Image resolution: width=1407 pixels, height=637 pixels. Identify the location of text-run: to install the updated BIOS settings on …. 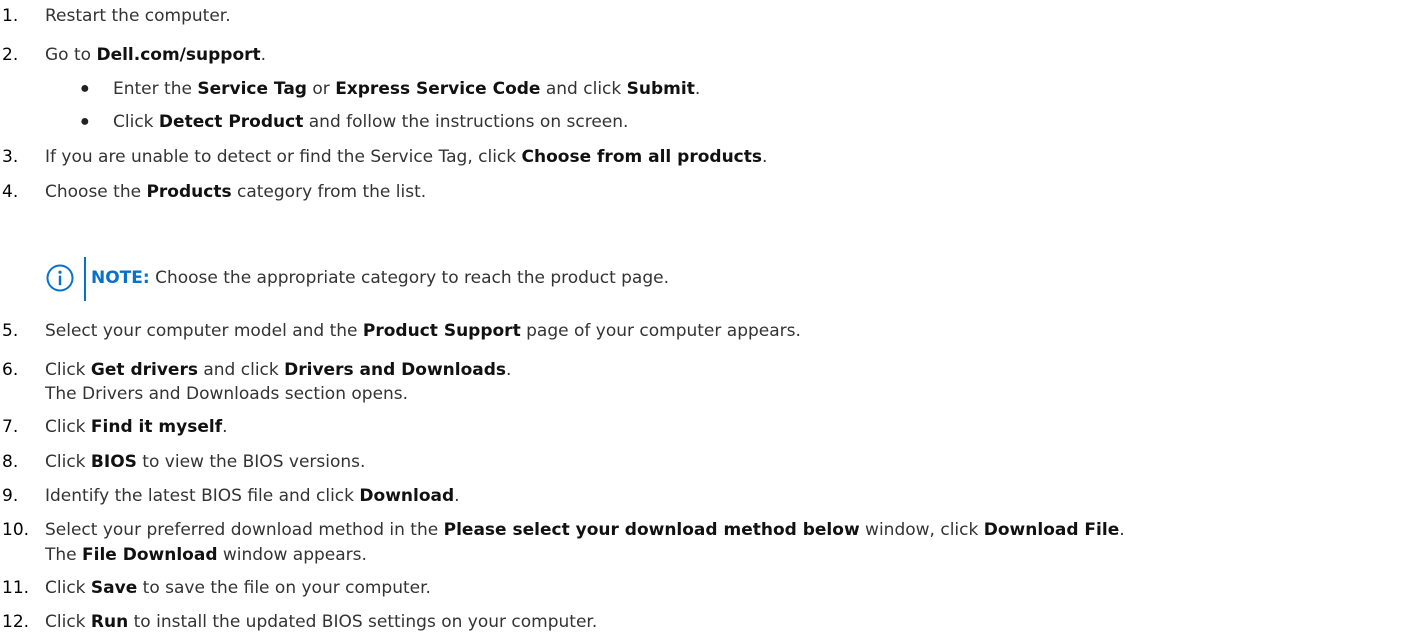
(363, 622).